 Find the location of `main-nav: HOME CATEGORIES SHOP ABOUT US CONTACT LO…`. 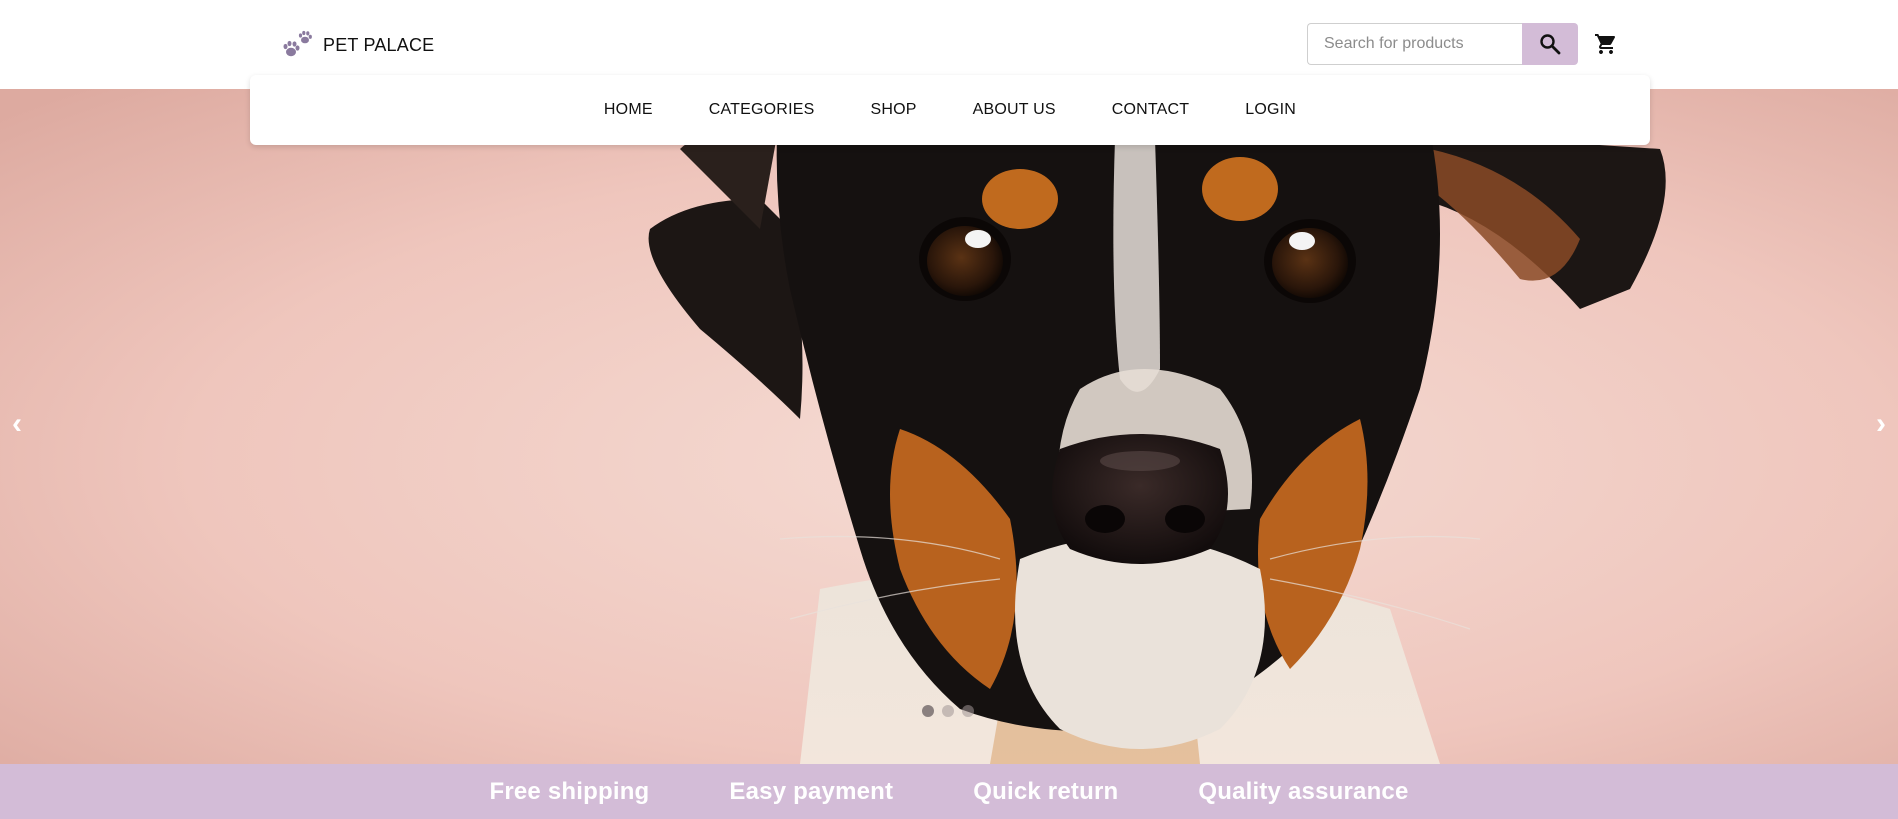

main-nav: HOME CATEGORIES SHOP ABOUT US CONTACT LO… is located at coordinates (950, 110).